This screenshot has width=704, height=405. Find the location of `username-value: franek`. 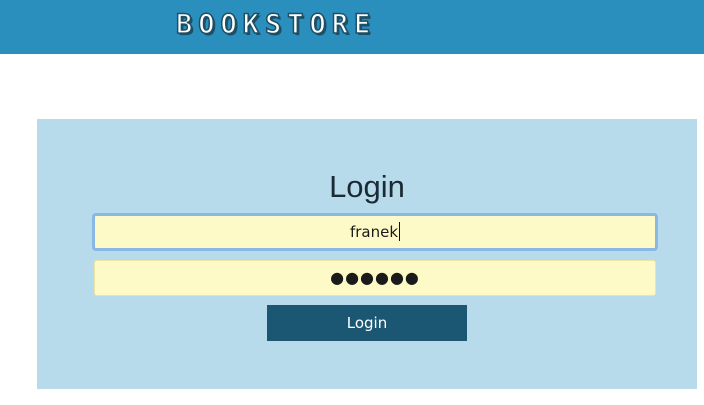

username-value: franek is located at coordinates (374, 232).